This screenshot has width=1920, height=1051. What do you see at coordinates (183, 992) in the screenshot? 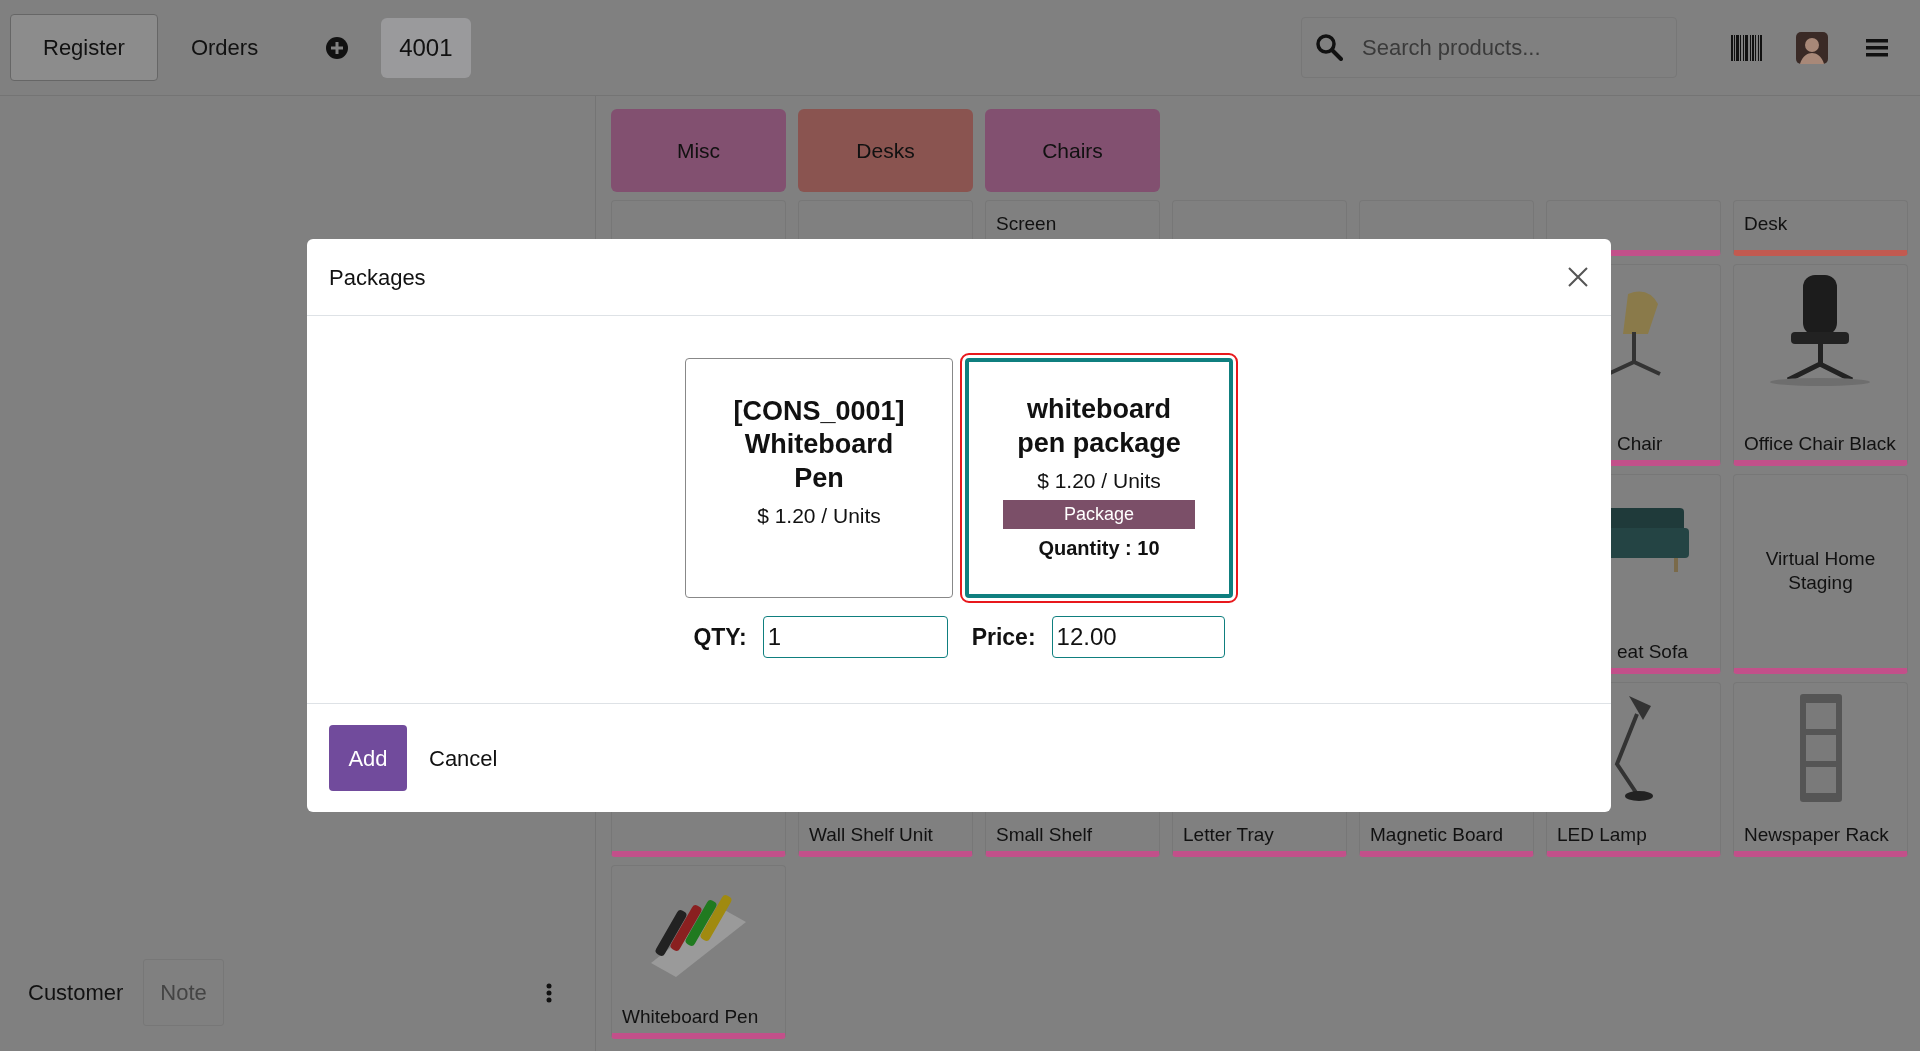
I see `note-button: Note` at bounding box center [183, 992].